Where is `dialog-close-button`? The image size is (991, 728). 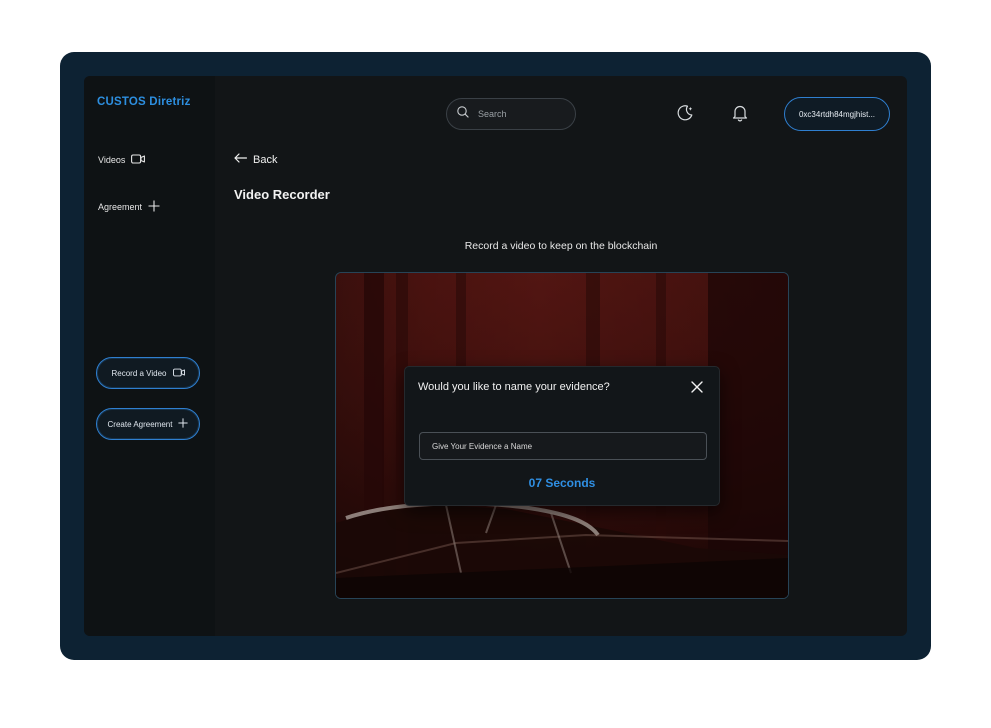 dialog-close-button is located at coordinates (697, 389).